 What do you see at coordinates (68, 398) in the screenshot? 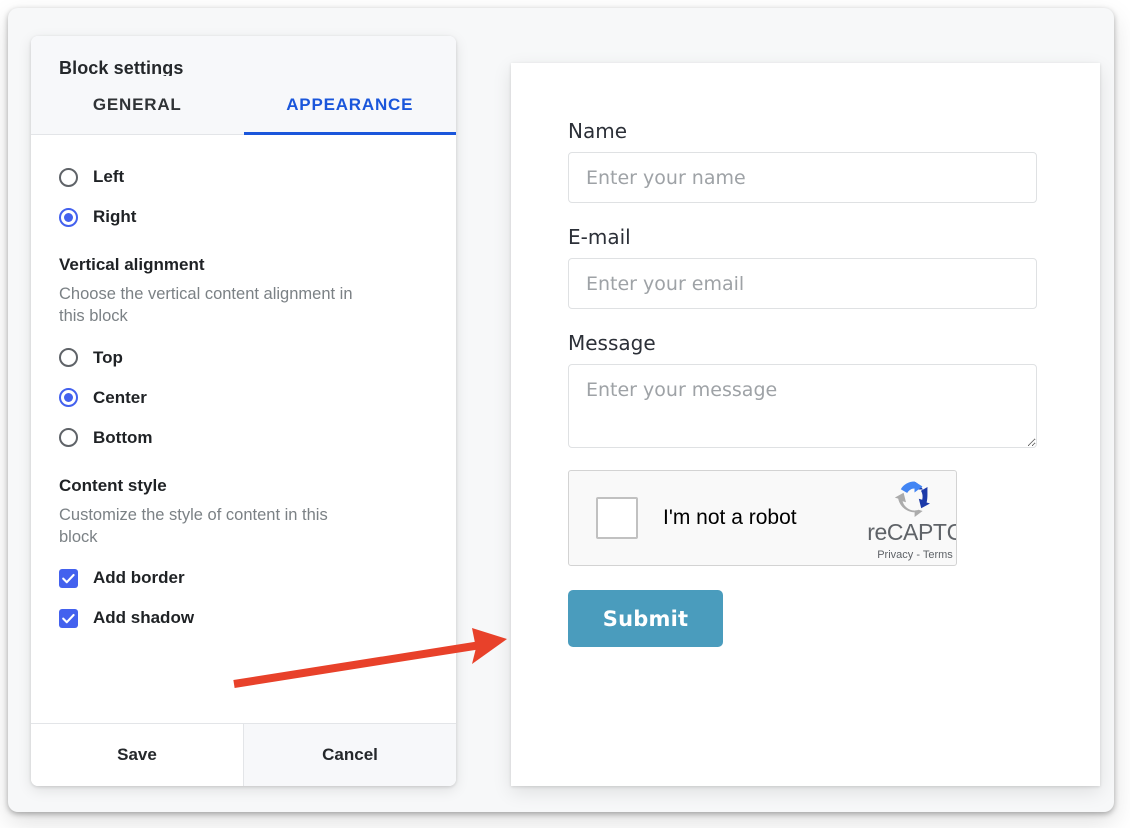
I see `radio-center-icon` at bounding box center [68, 398].